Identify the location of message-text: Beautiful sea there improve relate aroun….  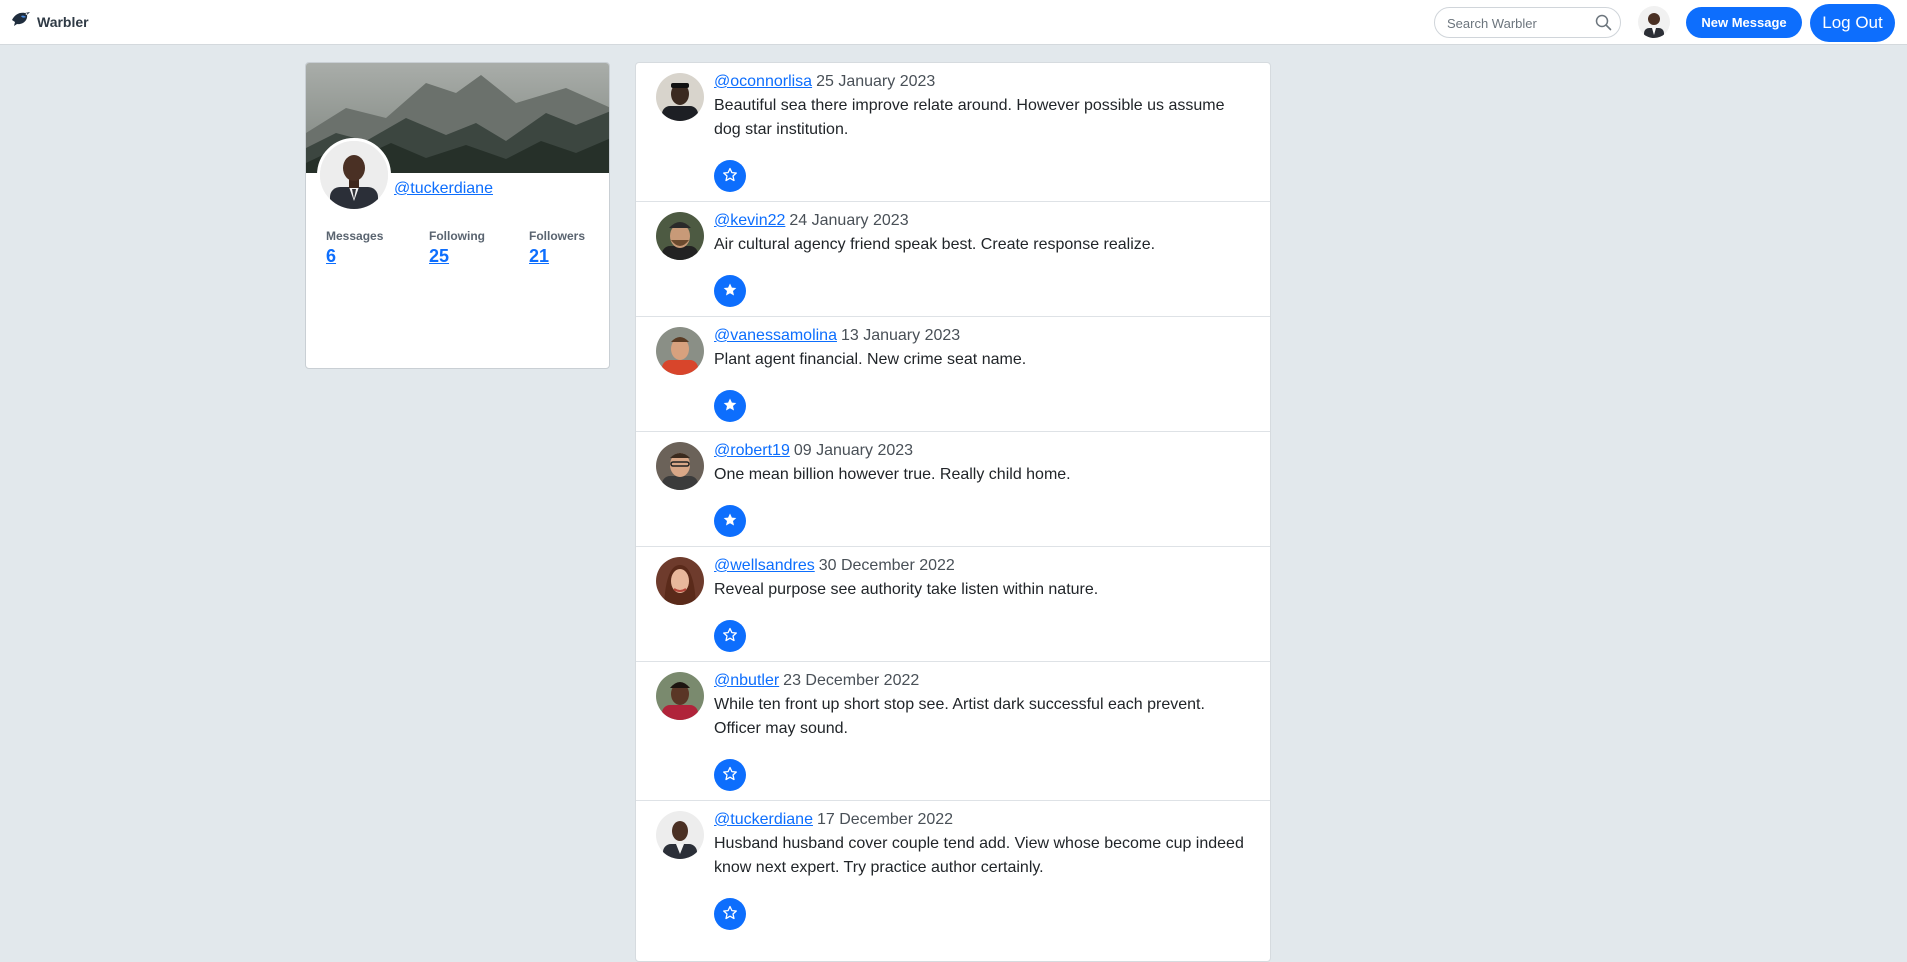
(969, 117).